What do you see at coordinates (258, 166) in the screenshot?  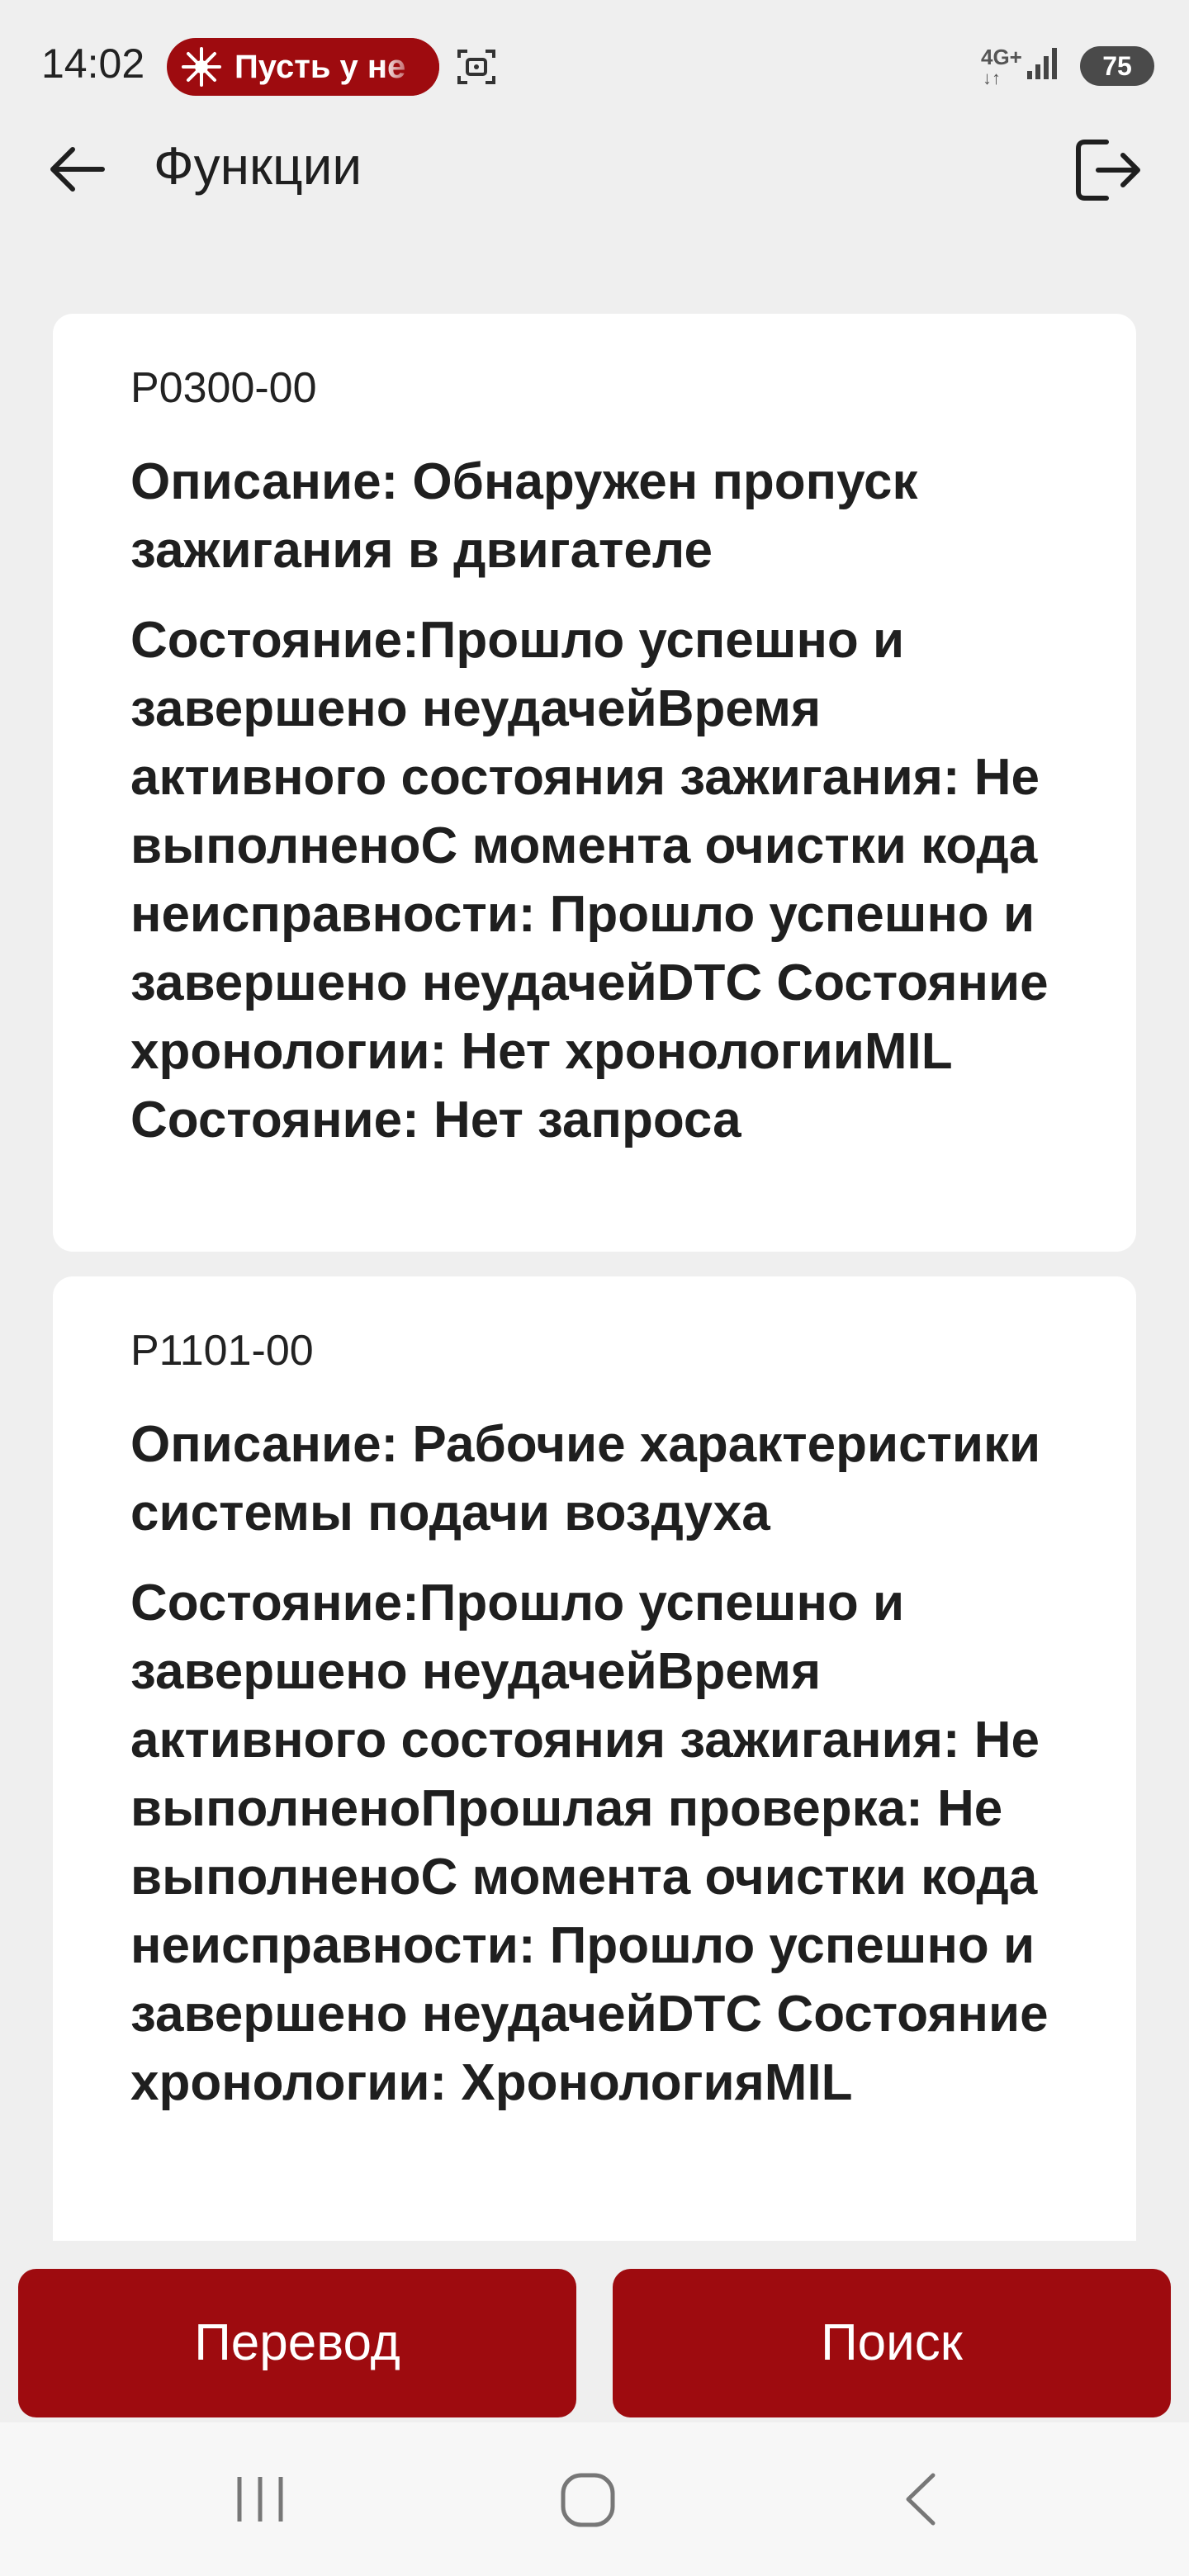 I see `page-title: Функции` at bounding box center [258, 166].